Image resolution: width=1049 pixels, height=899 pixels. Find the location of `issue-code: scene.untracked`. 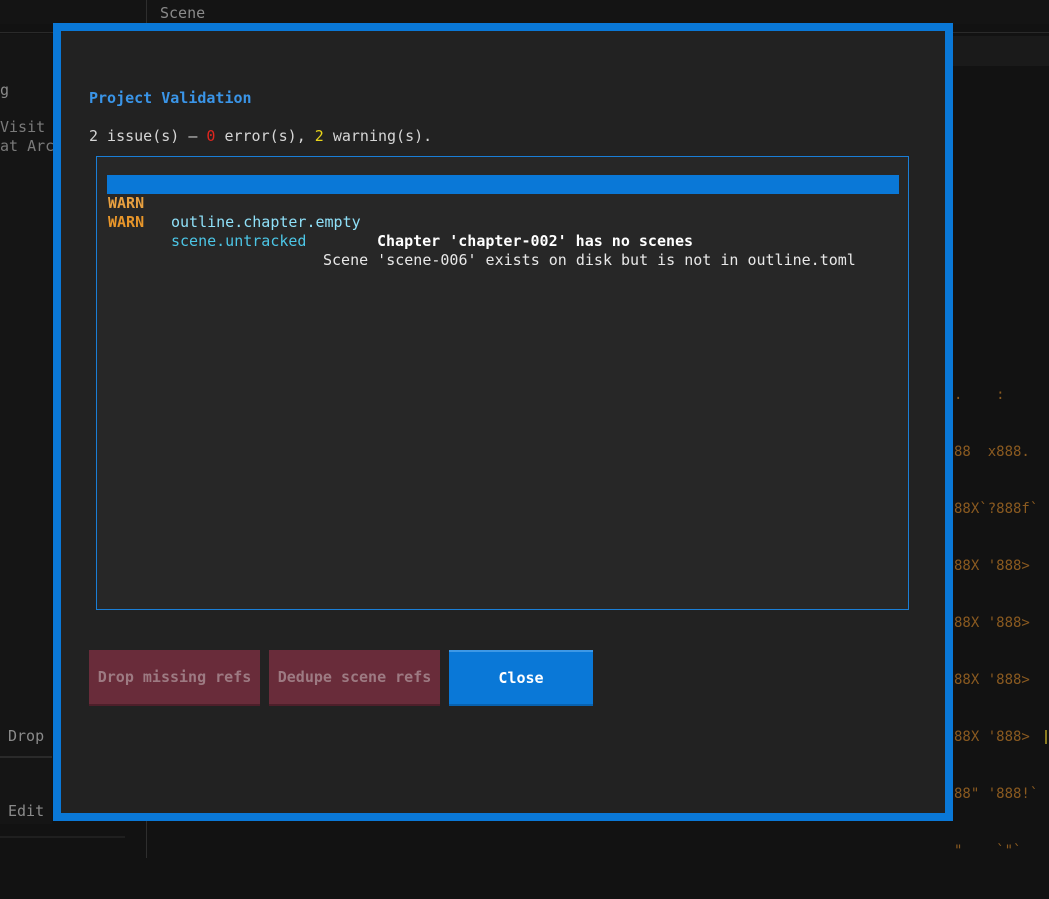

issue-code: scene.untracked is located at coordinates (238, 241).